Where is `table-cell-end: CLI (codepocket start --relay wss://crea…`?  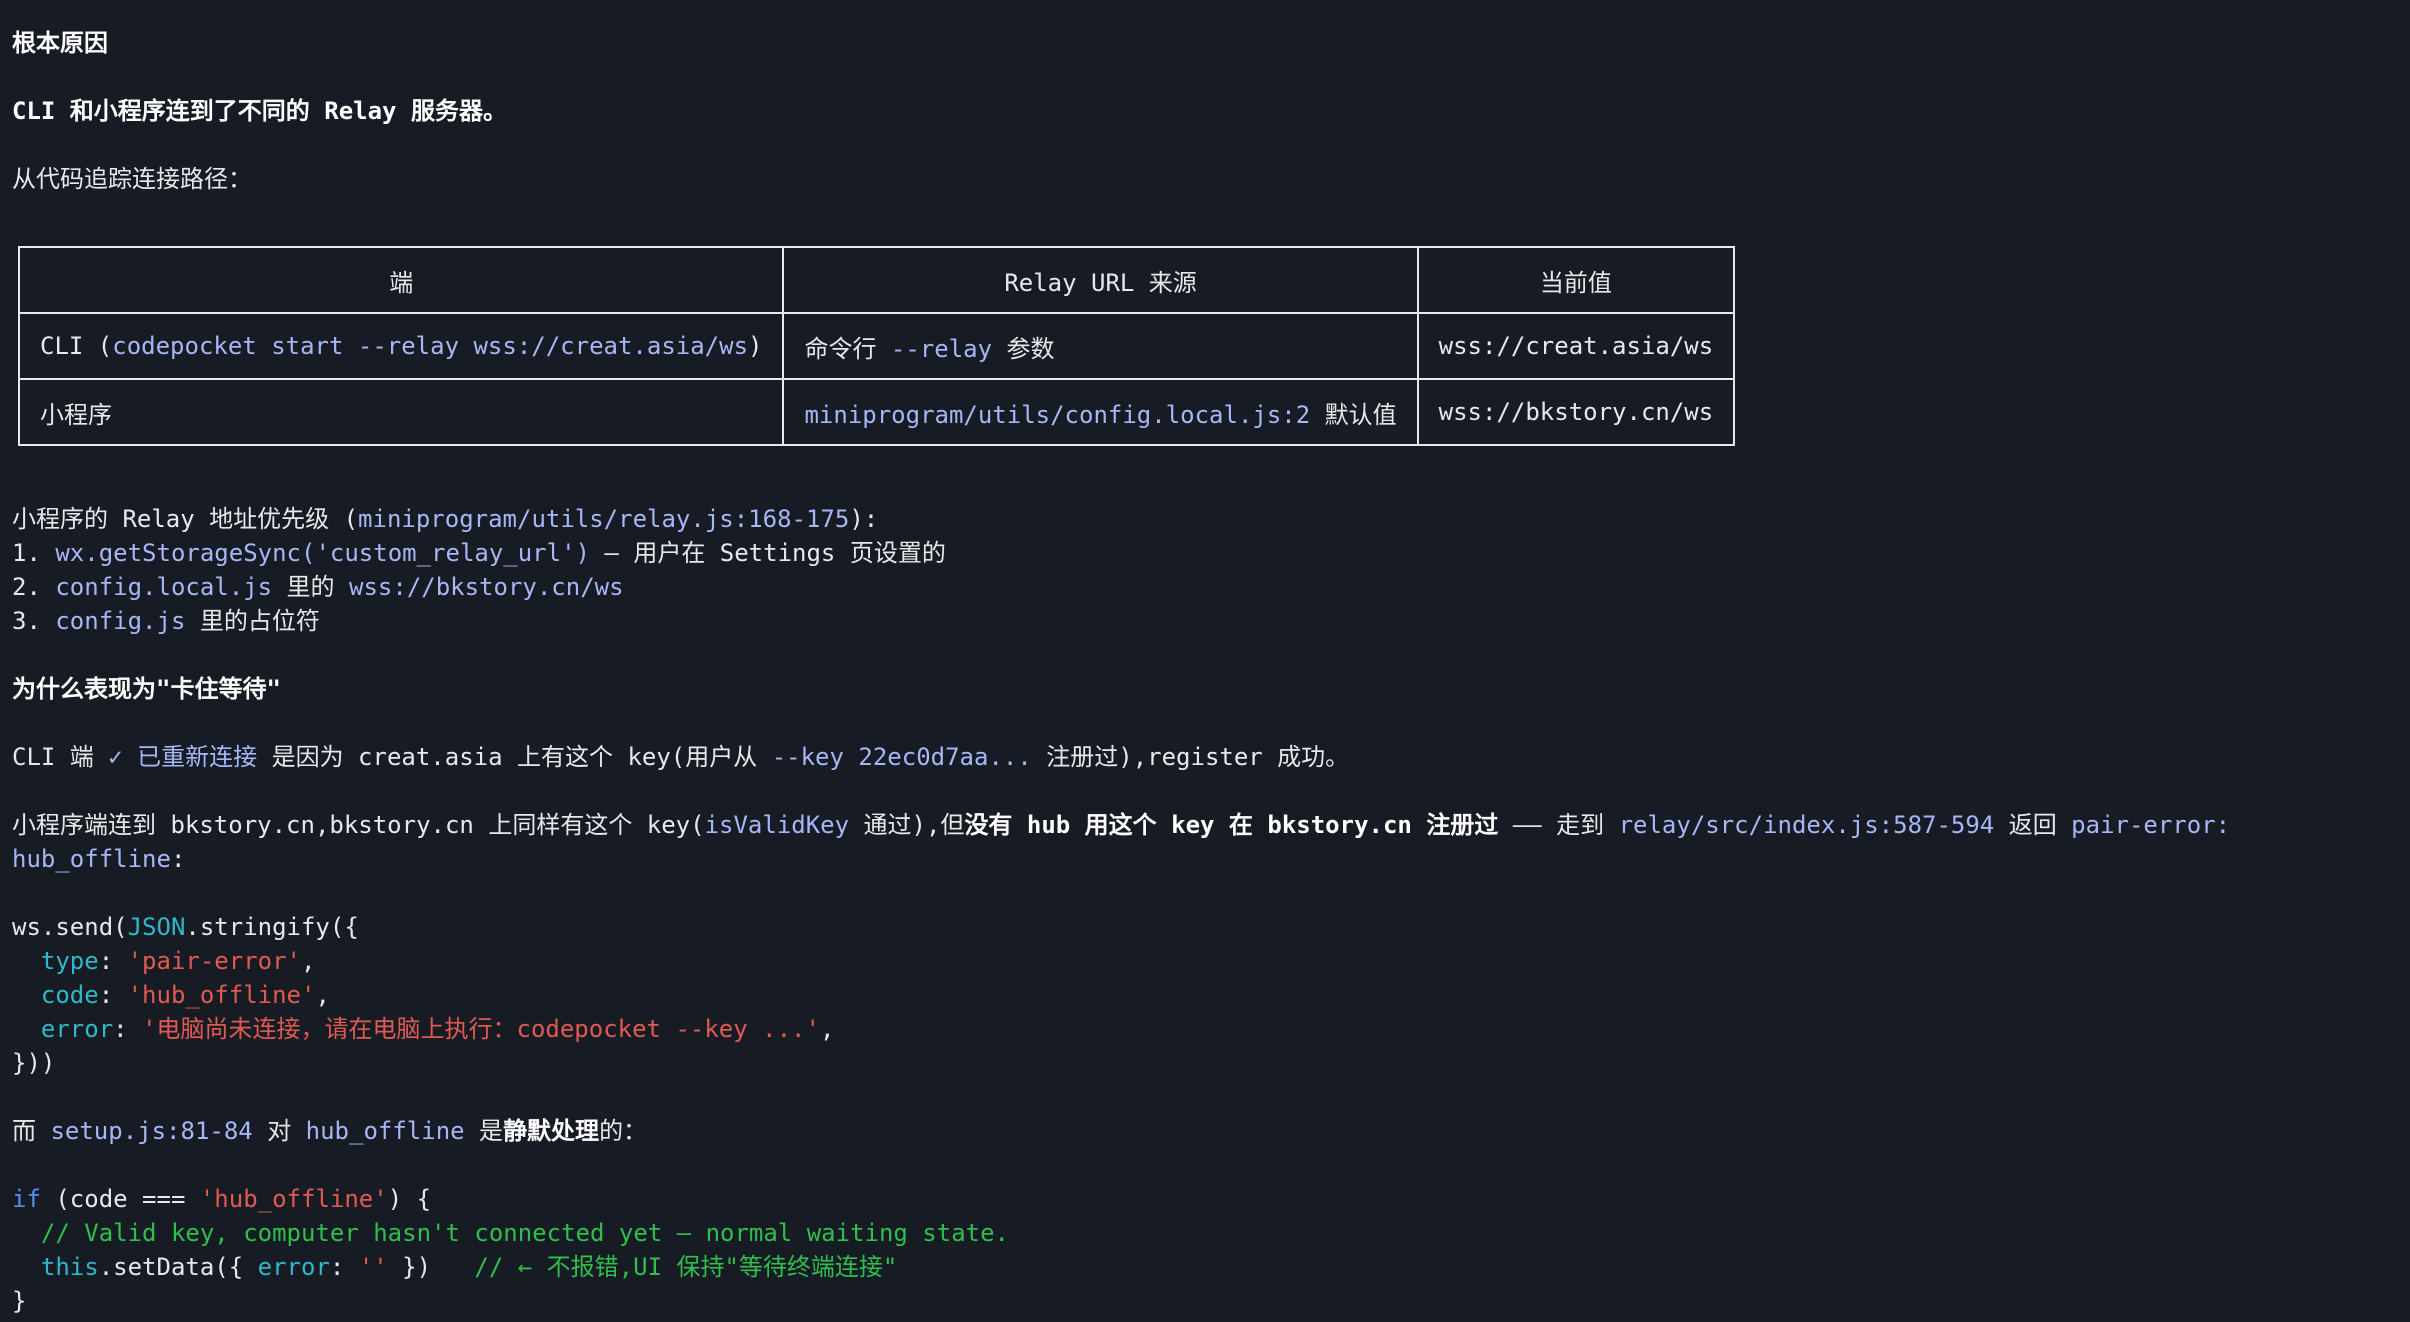
table-cell-end: CLI (codepocket start --relay wss://crea… is located at coordinates (401, 346).